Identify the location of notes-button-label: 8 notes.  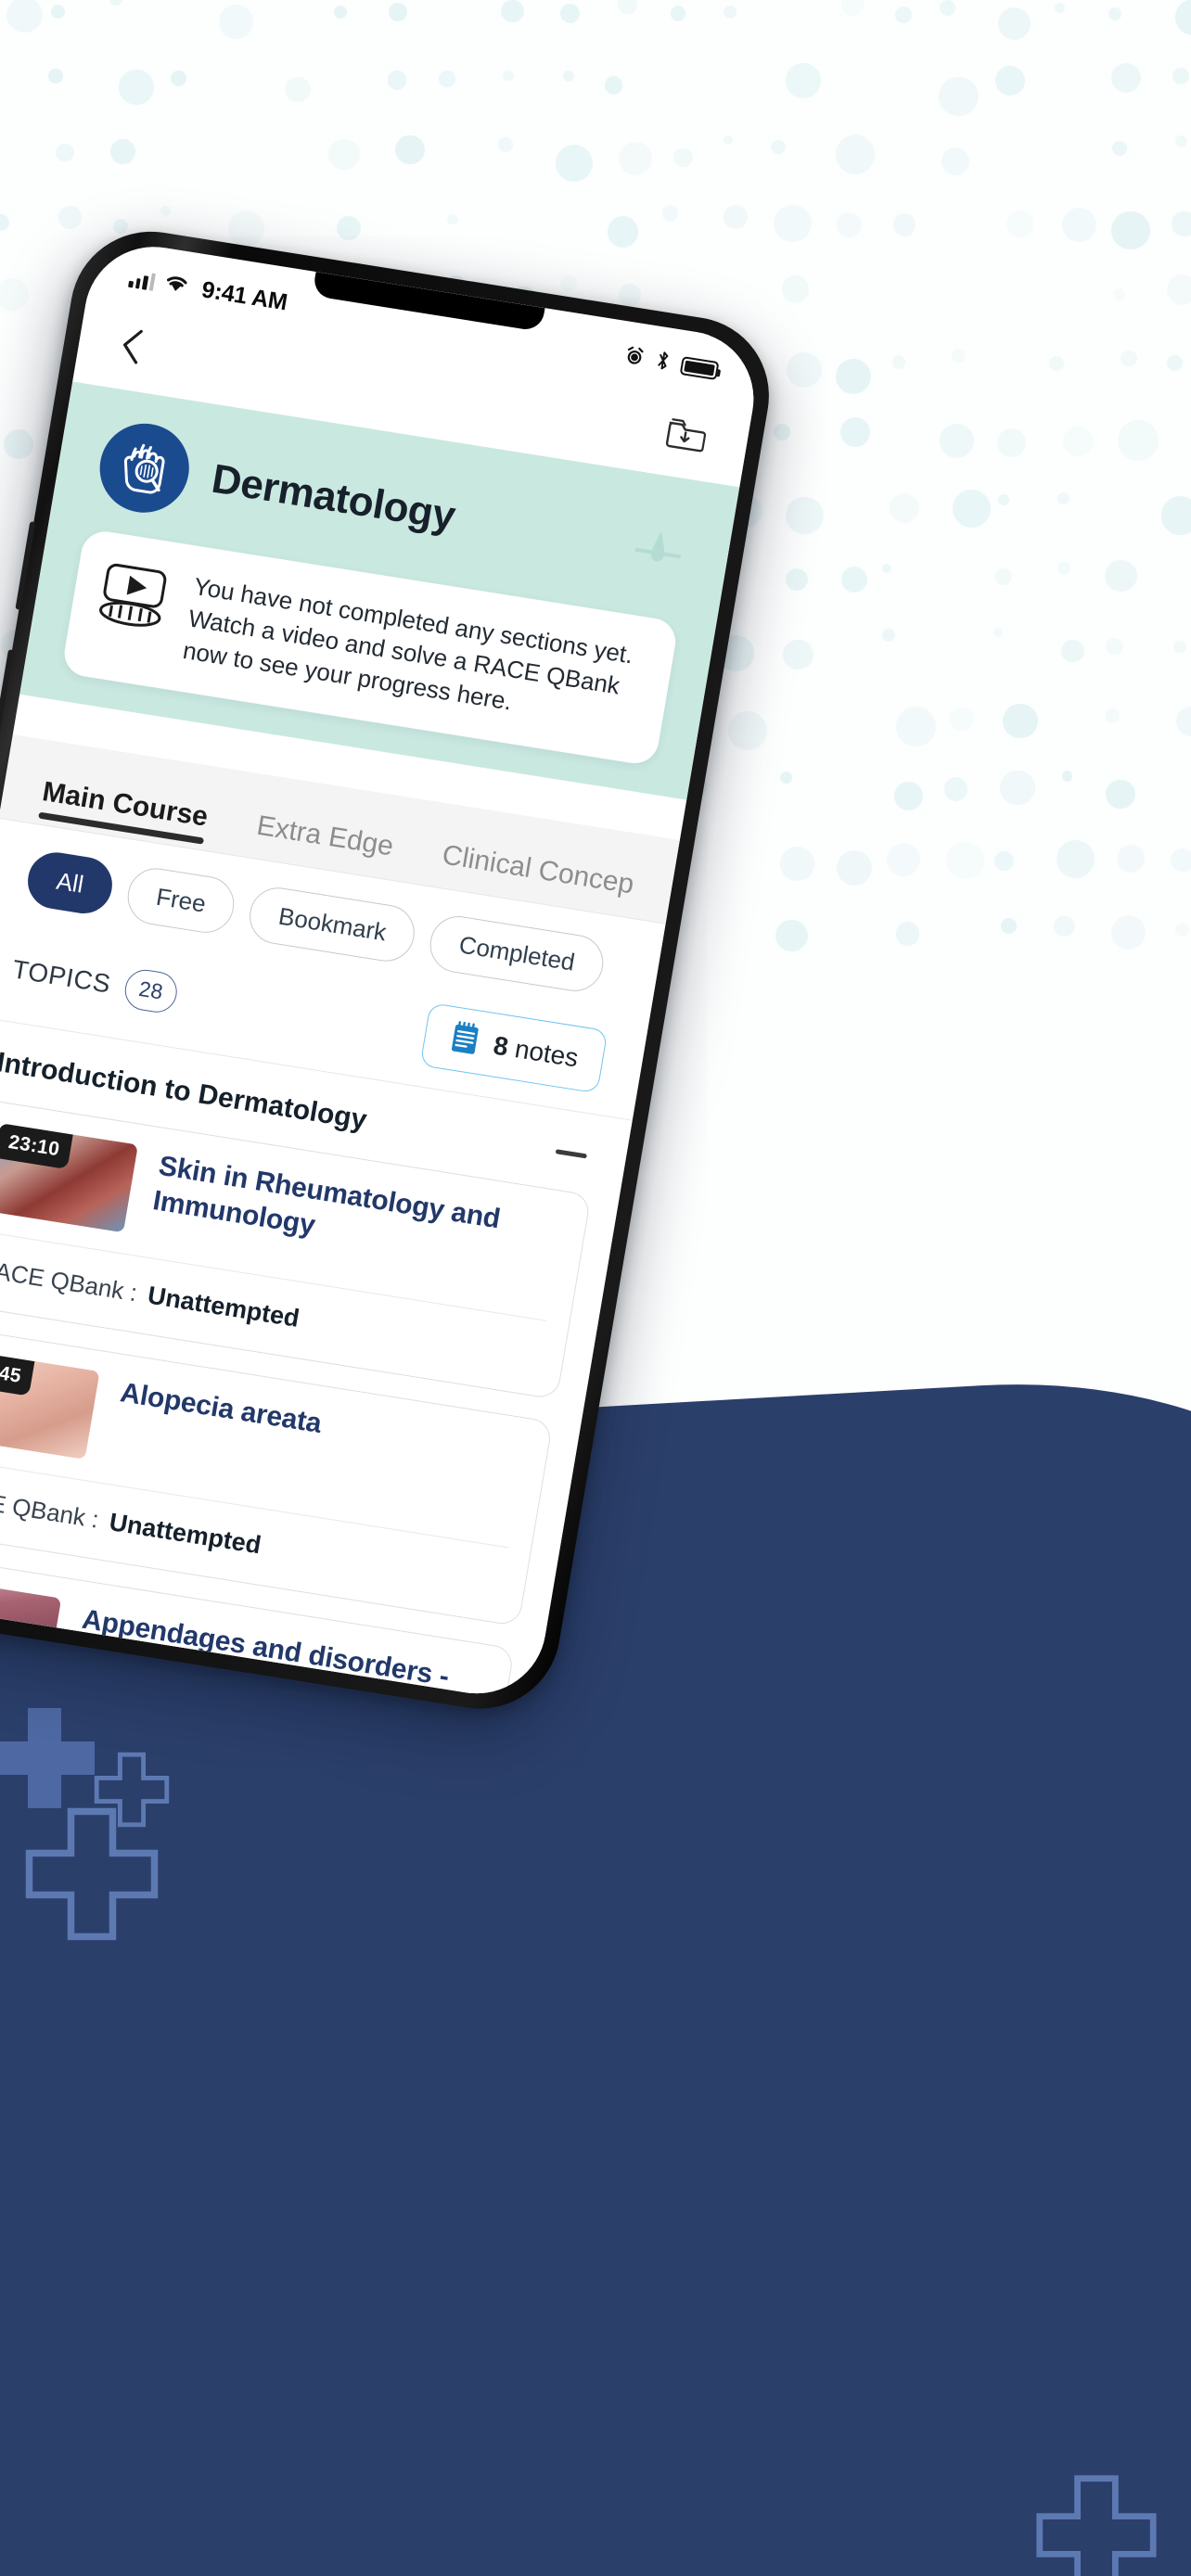
(536, 1052).